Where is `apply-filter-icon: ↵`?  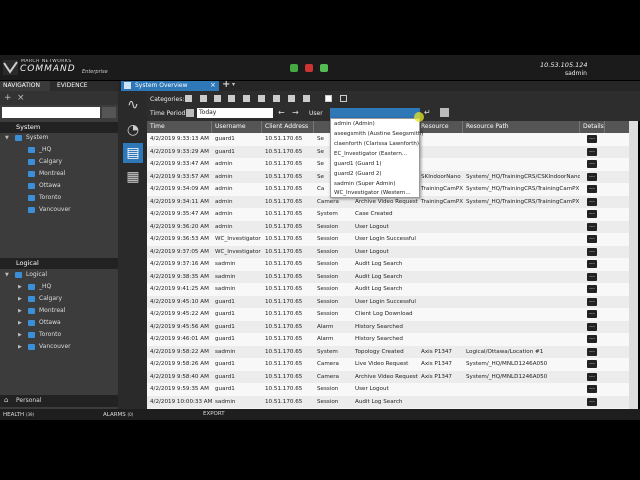 apply-filter-icon: ↵ is located at coordinates (427, 112).